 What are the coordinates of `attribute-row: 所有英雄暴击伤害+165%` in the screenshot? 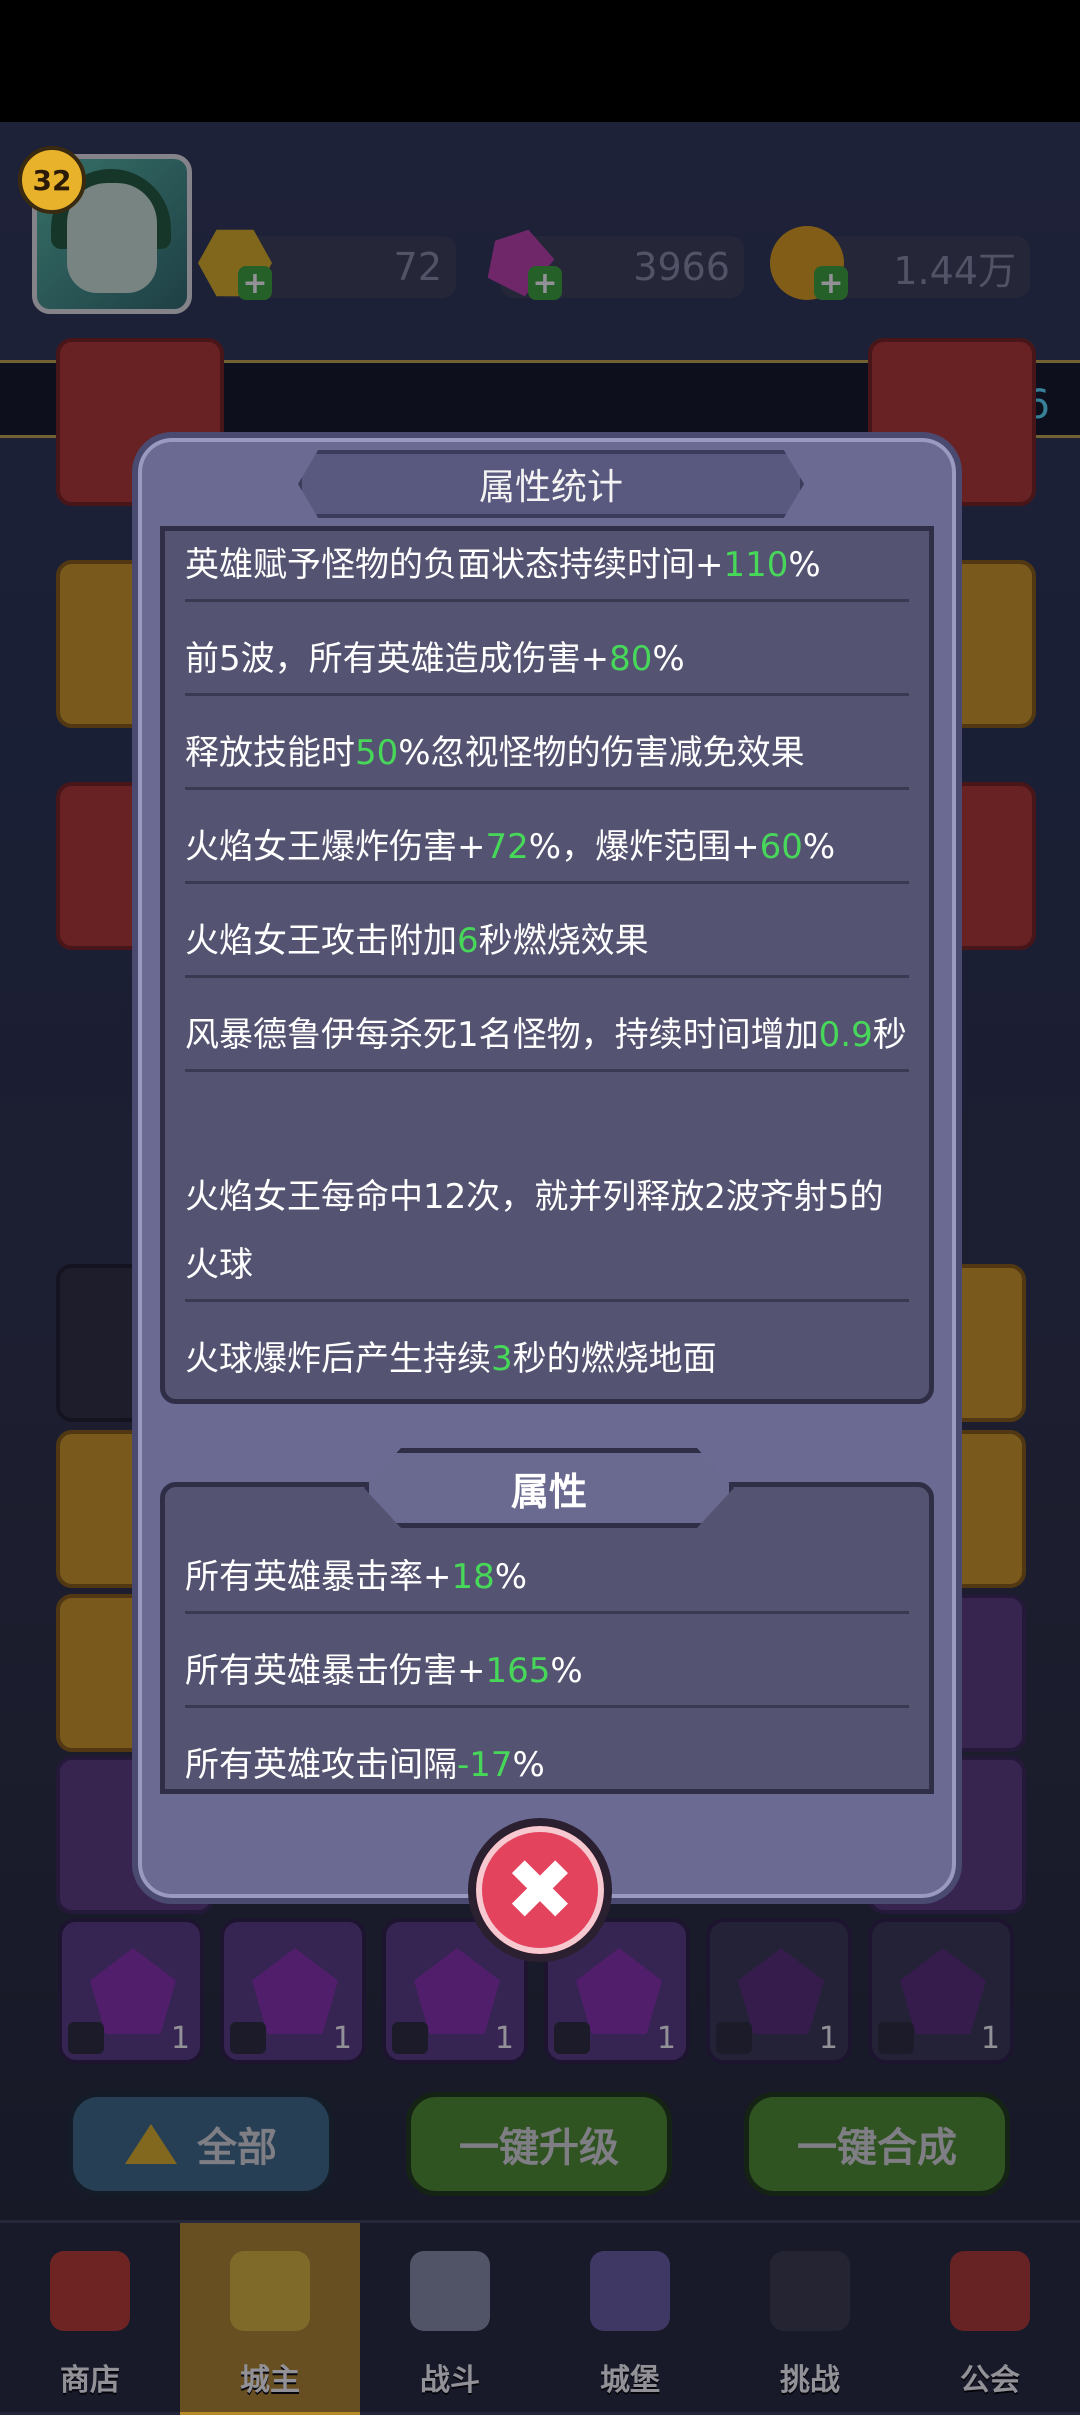 It's located at (547, 1672).